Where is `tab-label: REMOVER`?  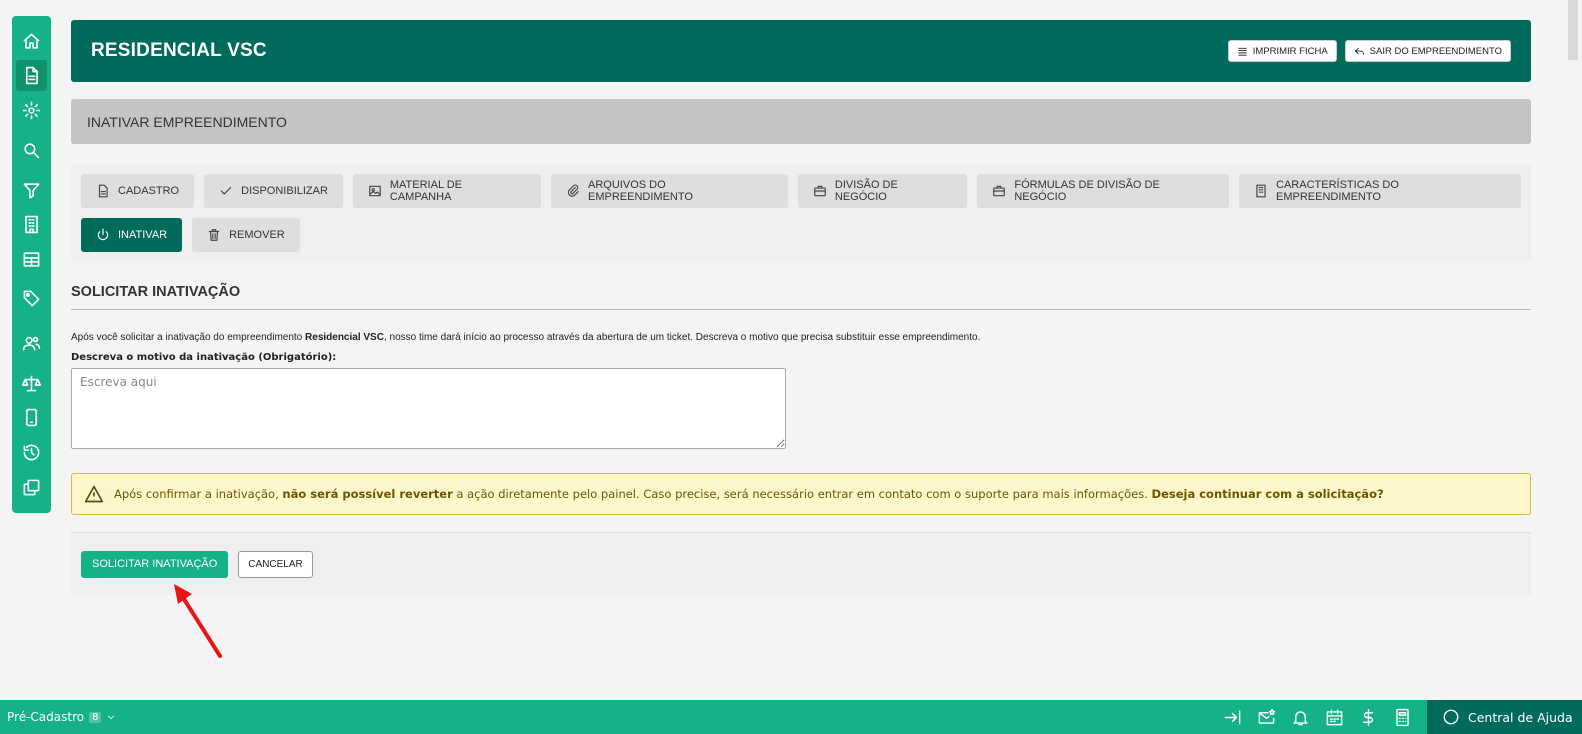 tab-label: REMOVER is located at coordinates (257, 235).